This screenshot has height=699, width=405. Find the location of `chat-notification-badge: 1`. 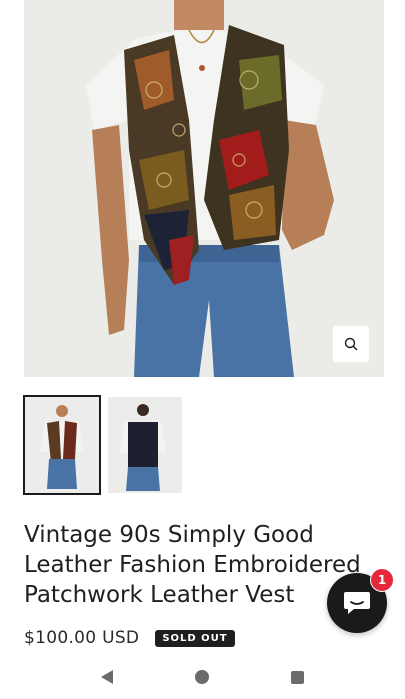

chat-notification-badge: 1 is located at coordinates (382, 580).